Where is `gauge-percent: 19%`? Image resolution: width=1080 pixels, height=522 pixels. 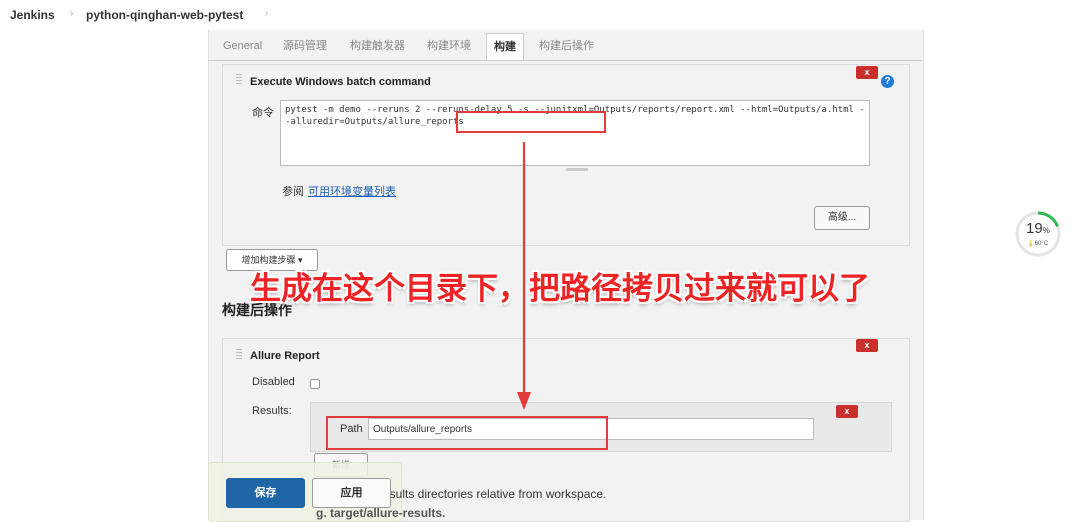 gauge-percent: 19% is located at coordinates (1038, 228).